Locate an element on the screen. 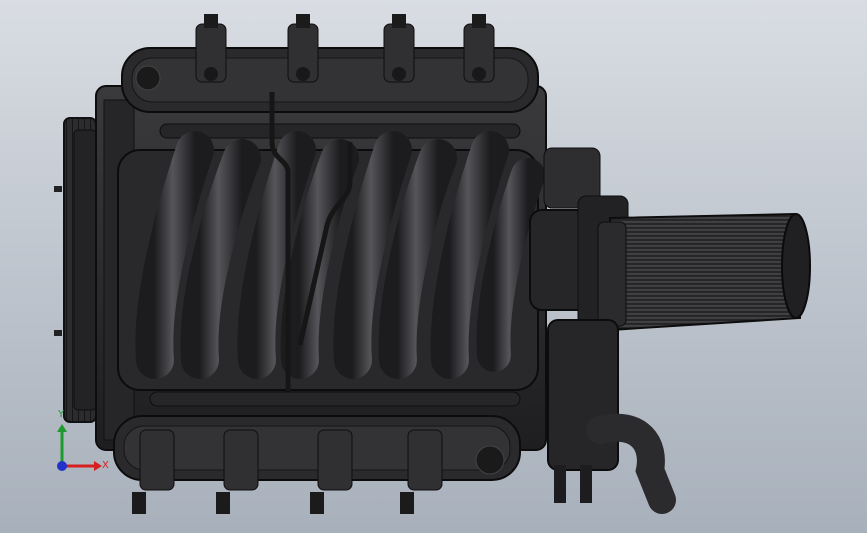  x-axis-label: X is located at coordinates (105, 465).